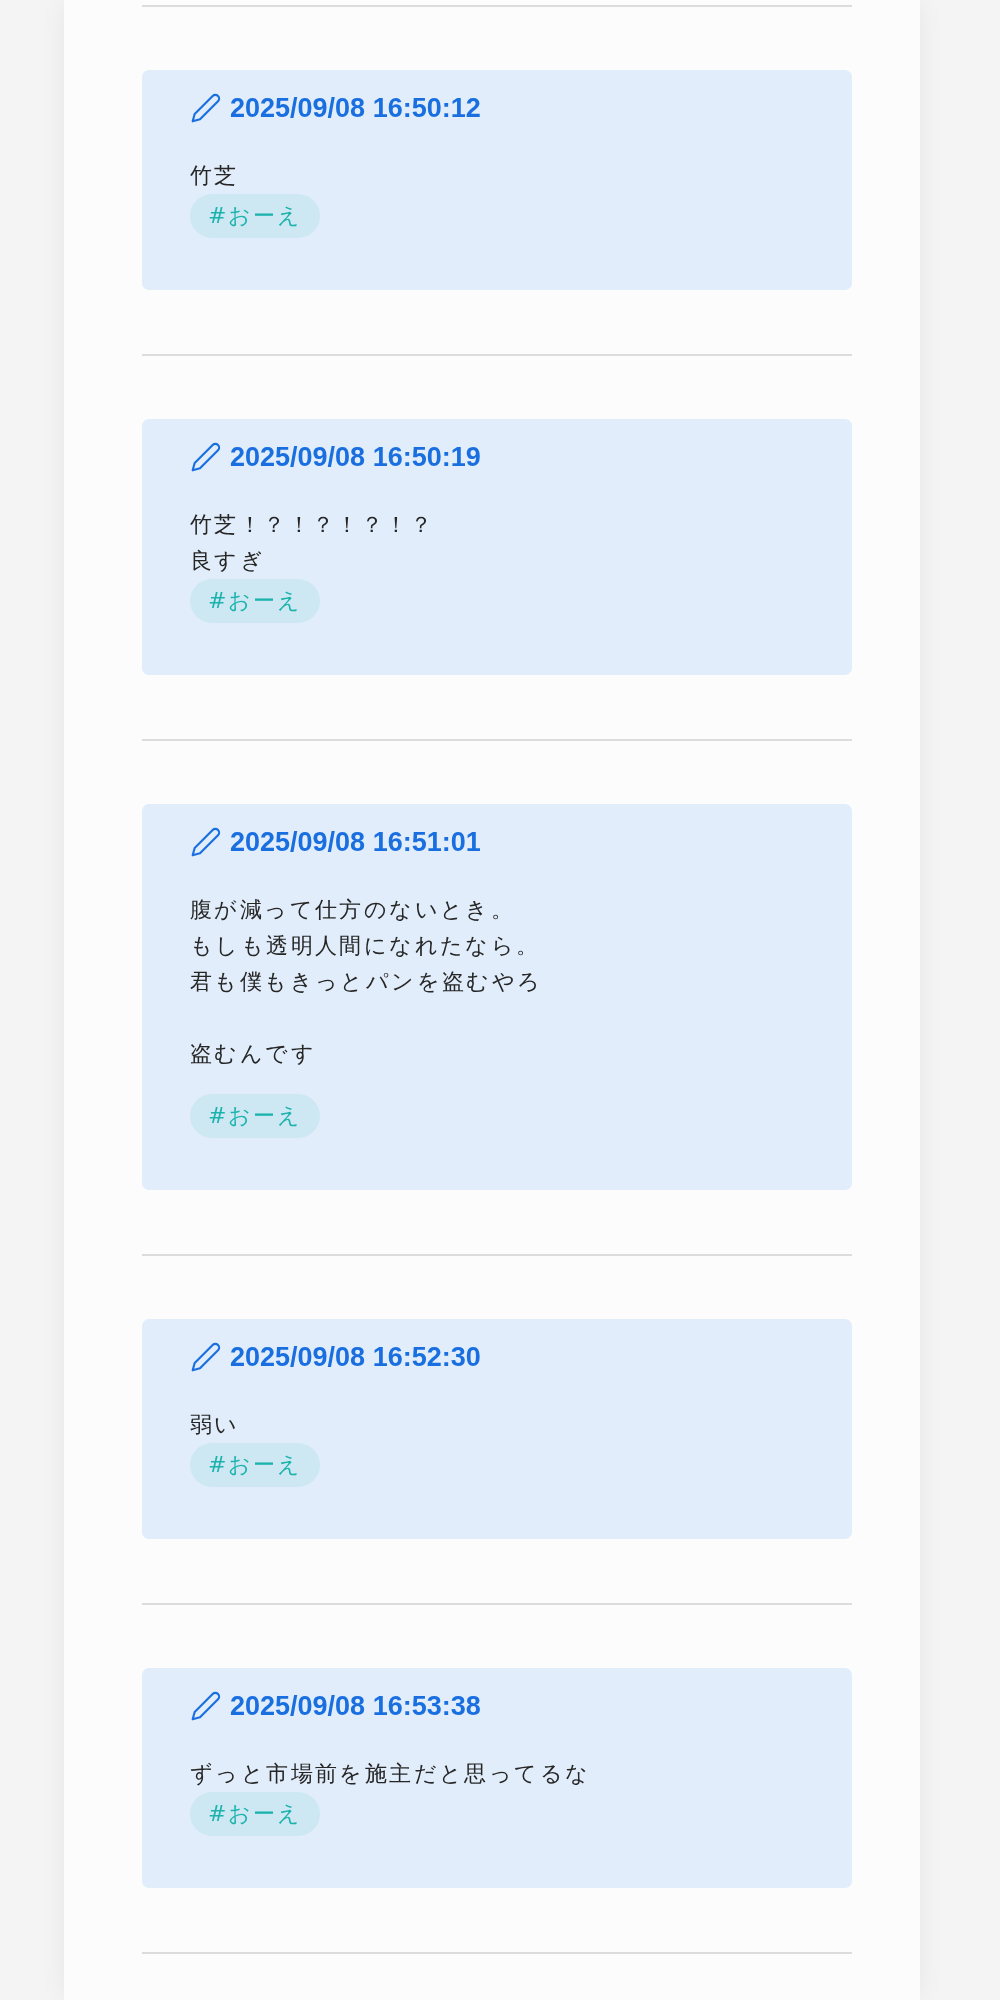 Image resolution: width=1000 pixels, height=2000 pixels. I want to click on post-text-line: 君も僕もきっとパンを盗むやろ, so click(366, 982).